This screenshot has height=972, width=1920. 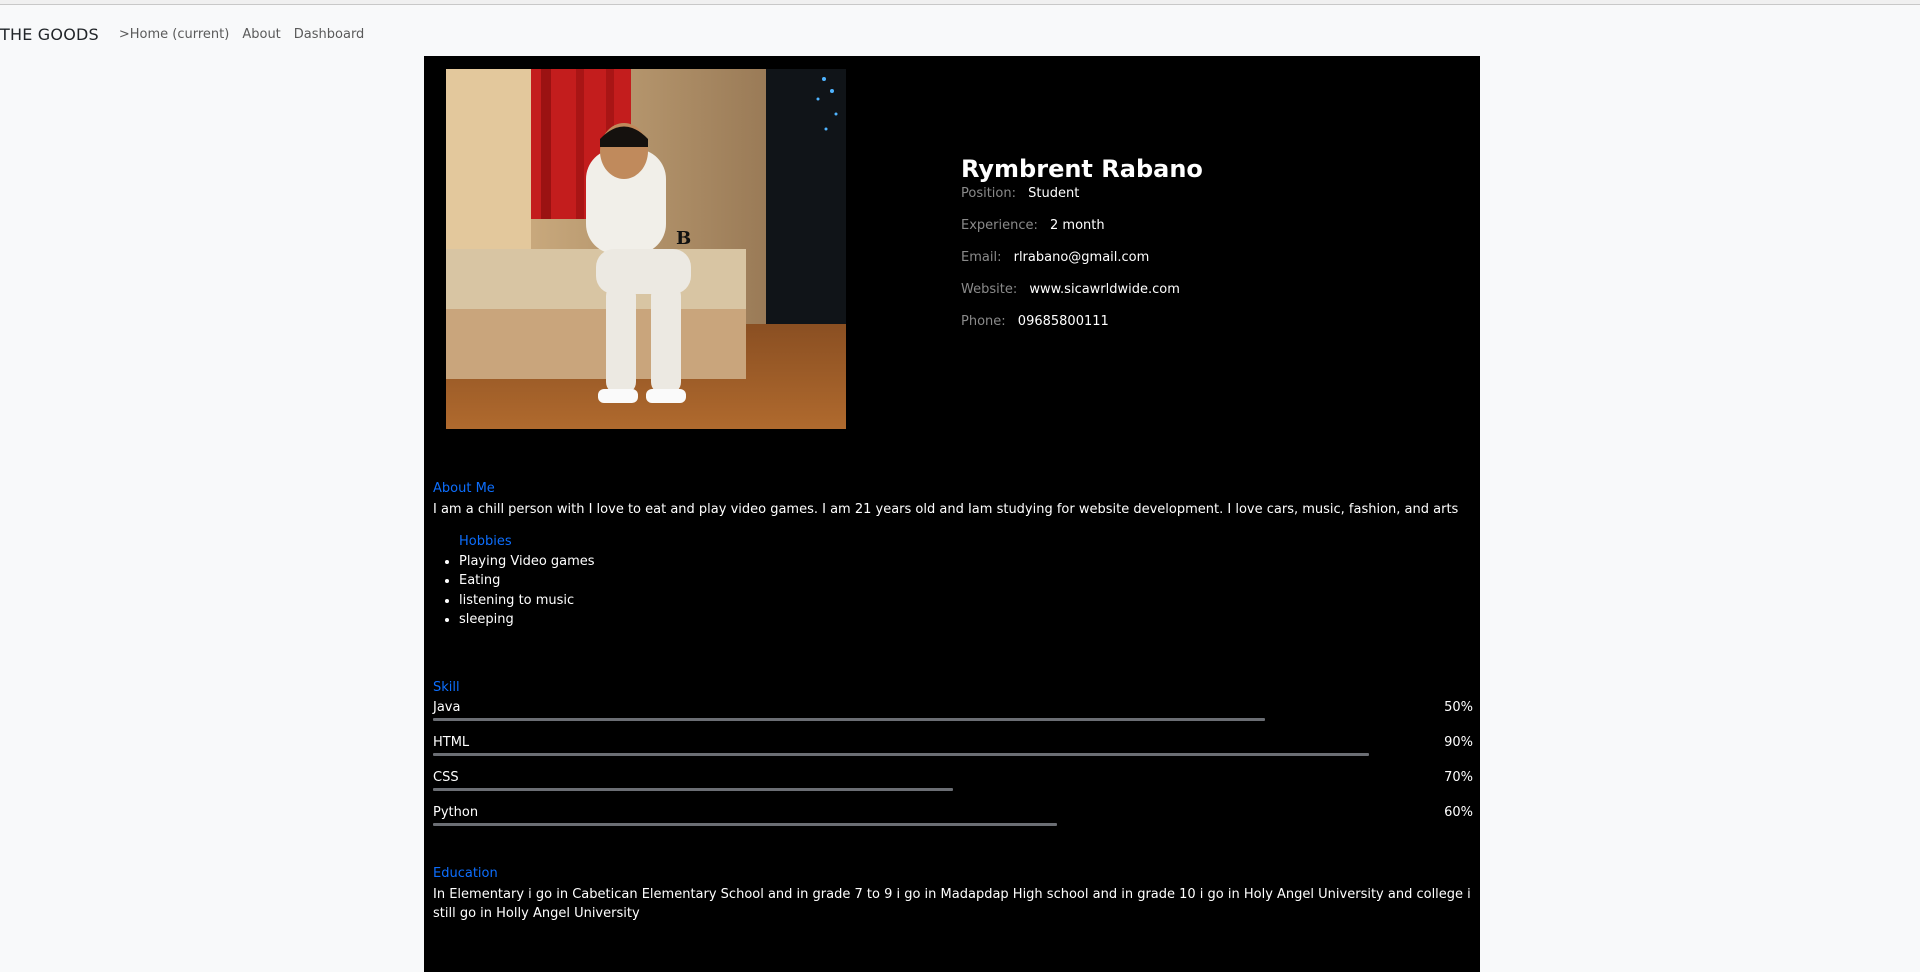 What do you see at coordinates (465, 873) in the screenshot?
I see `education-title: Education` at bounding box center [465, 873].